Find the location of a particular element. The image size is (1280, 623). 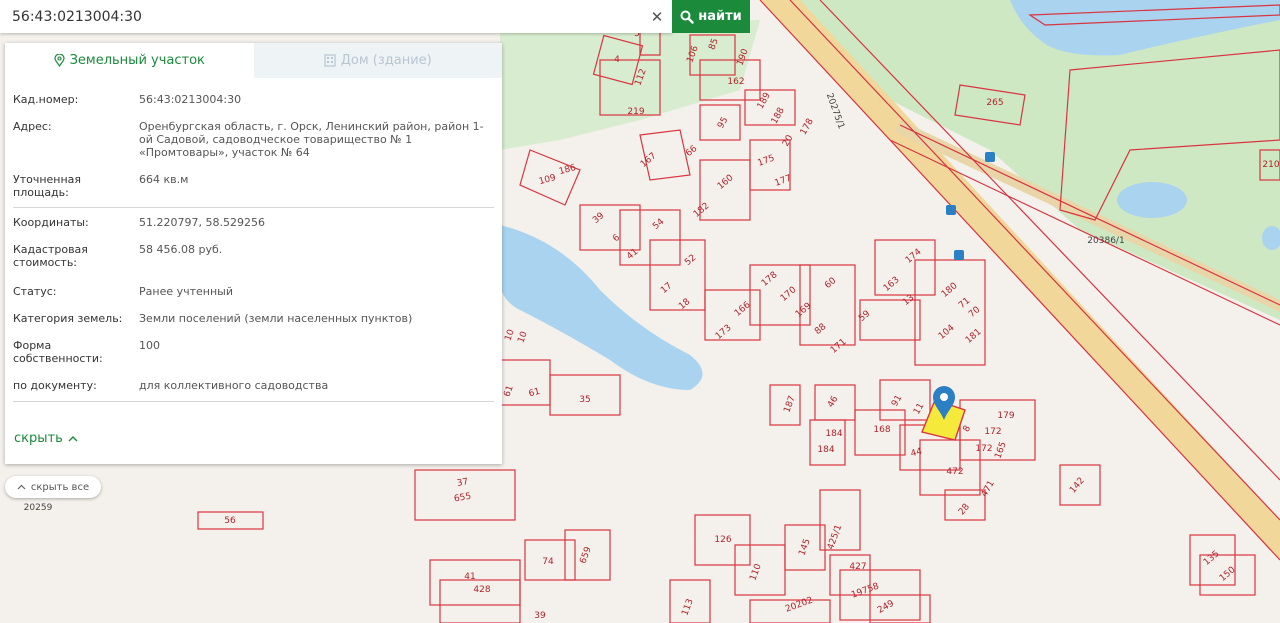

coordinates-label: Координаты: is located at coordinates (51, 222).